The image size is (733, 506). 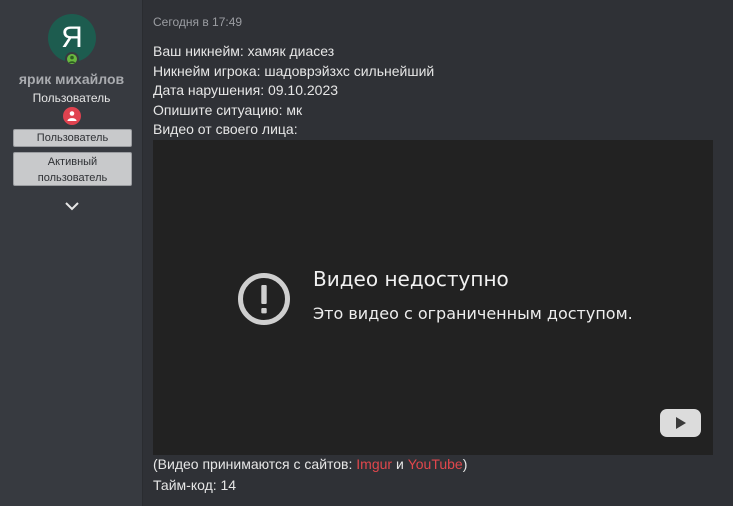 What do you see at coordinates (72, 169) in the screenshot?
I see `user-banner-active: Активный пользователь` at bounding box center [72, 169].